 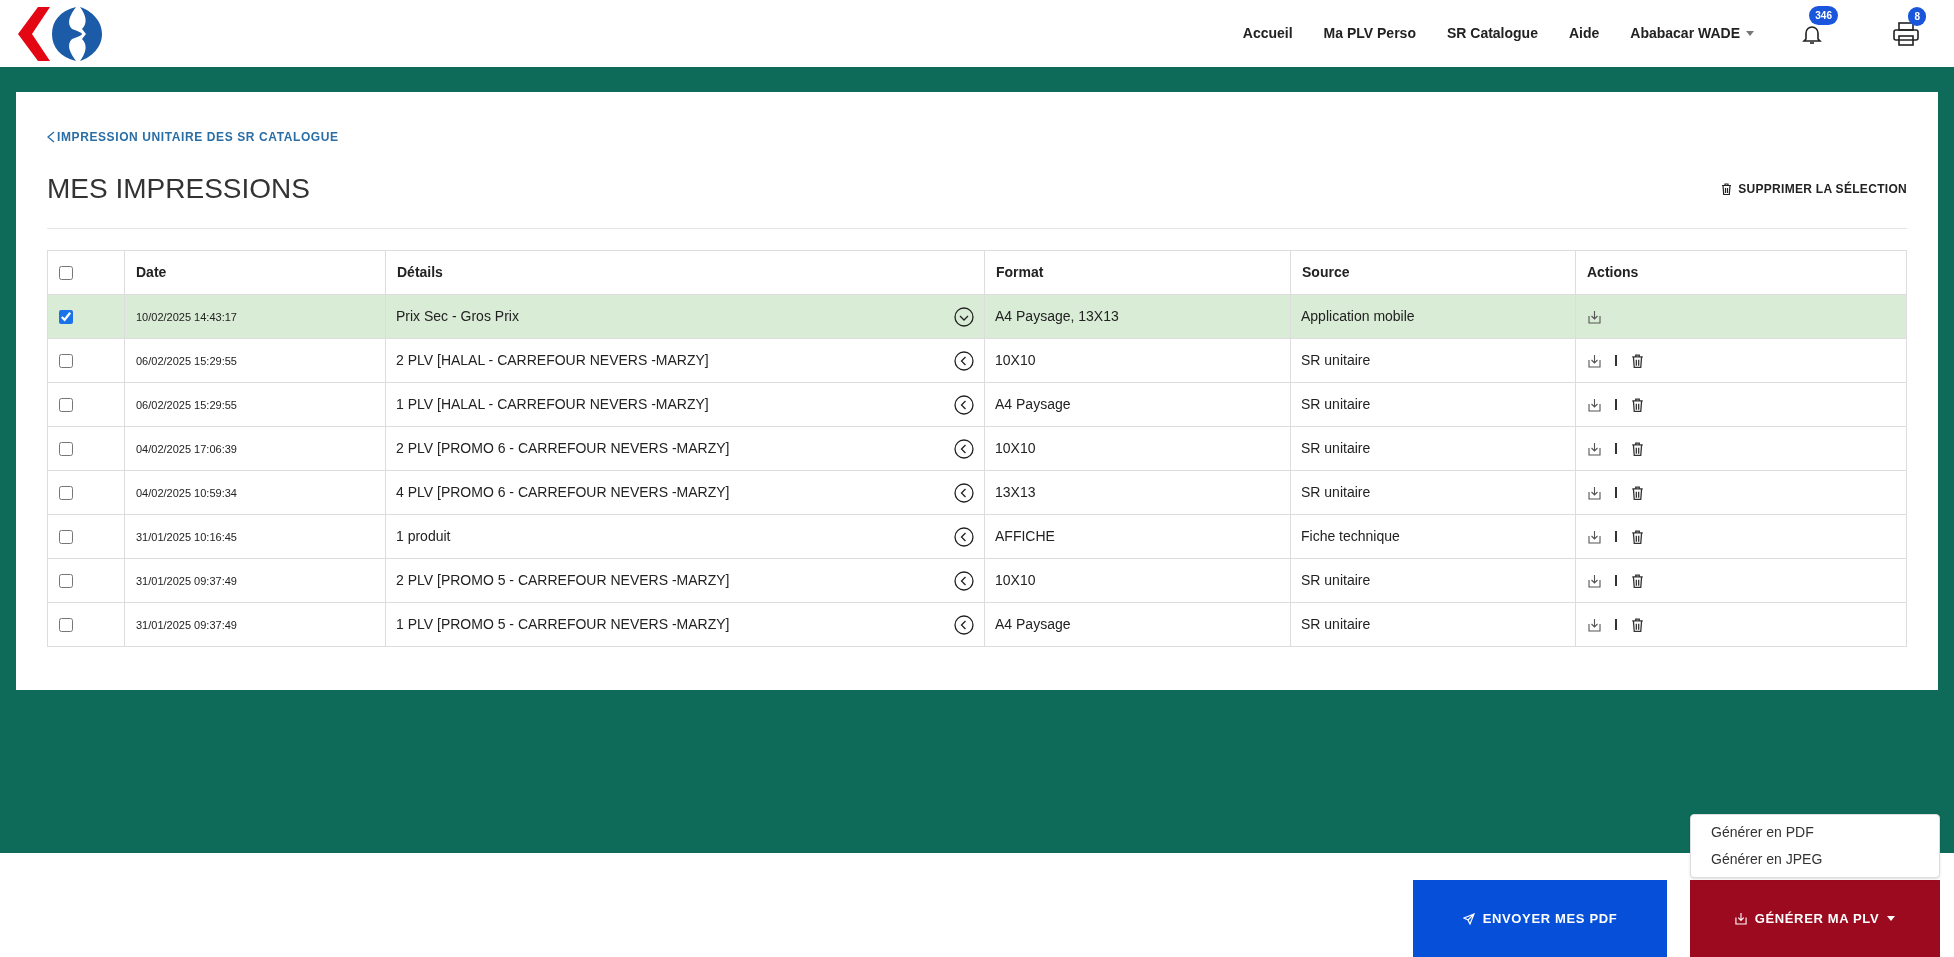 What do you see at coordinates (977, 360) in the screenshot?
I see `table-row: 06/02/2025 15:29:55 2 PLV [HALAL - CARREFOUR NEVERS -MARZY] 10X10 SR unitaire` at bounding box center [977, 360].